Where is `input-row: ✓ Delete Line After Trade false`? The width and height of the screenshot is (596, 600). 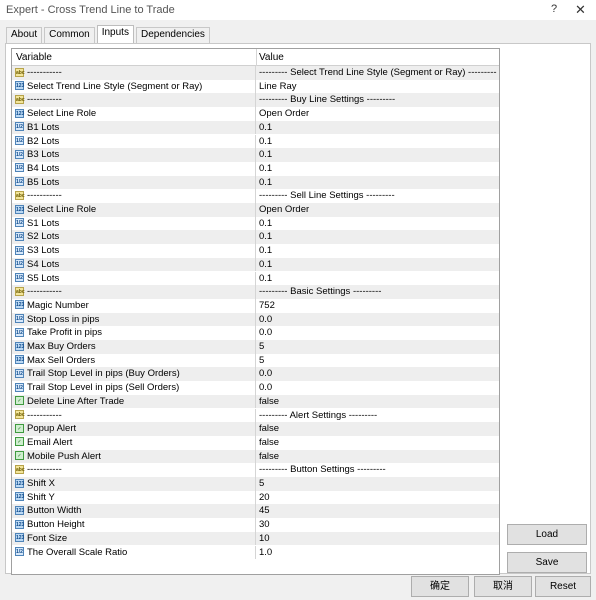 input-row: ✓ Delete Line After Trade false is located at coordinates (255, 401).